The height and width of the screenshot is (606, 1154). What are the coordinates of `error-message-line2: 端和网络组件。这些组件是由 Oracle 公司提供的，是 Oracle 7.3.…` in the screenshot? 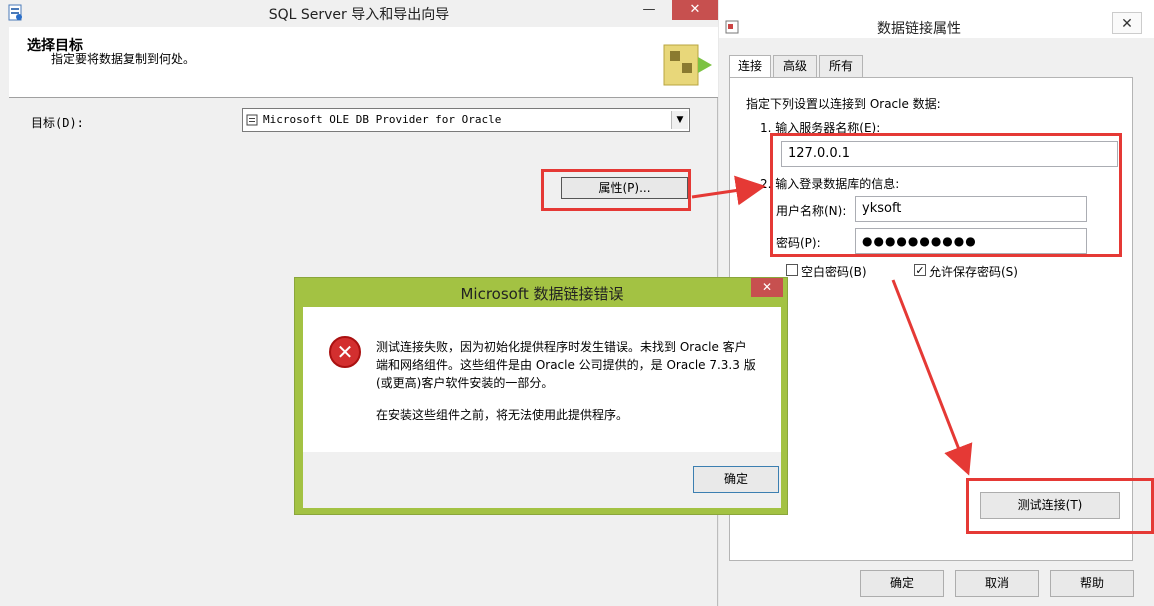 It's located at (566, 365).